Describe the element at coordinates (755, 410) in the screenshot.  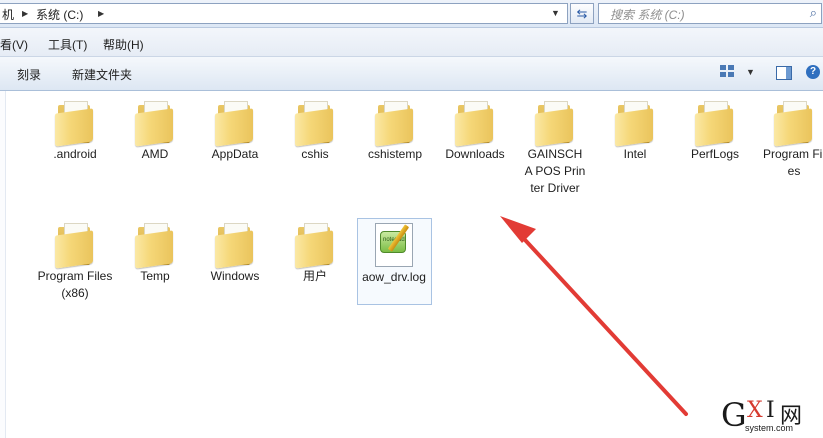
I see `watermark-x: X` at that location.